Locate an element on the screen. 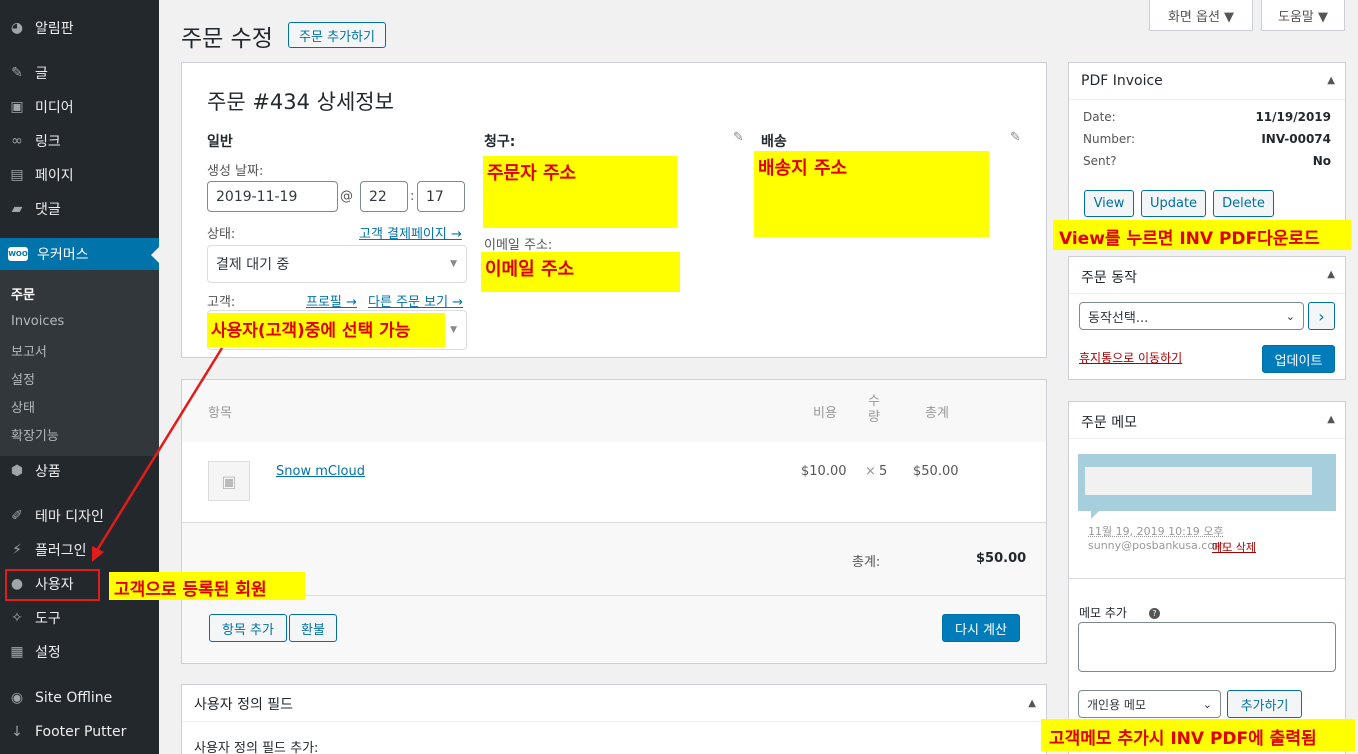  arrow-down-icon: ↓ is located at coordinates (17, 732).